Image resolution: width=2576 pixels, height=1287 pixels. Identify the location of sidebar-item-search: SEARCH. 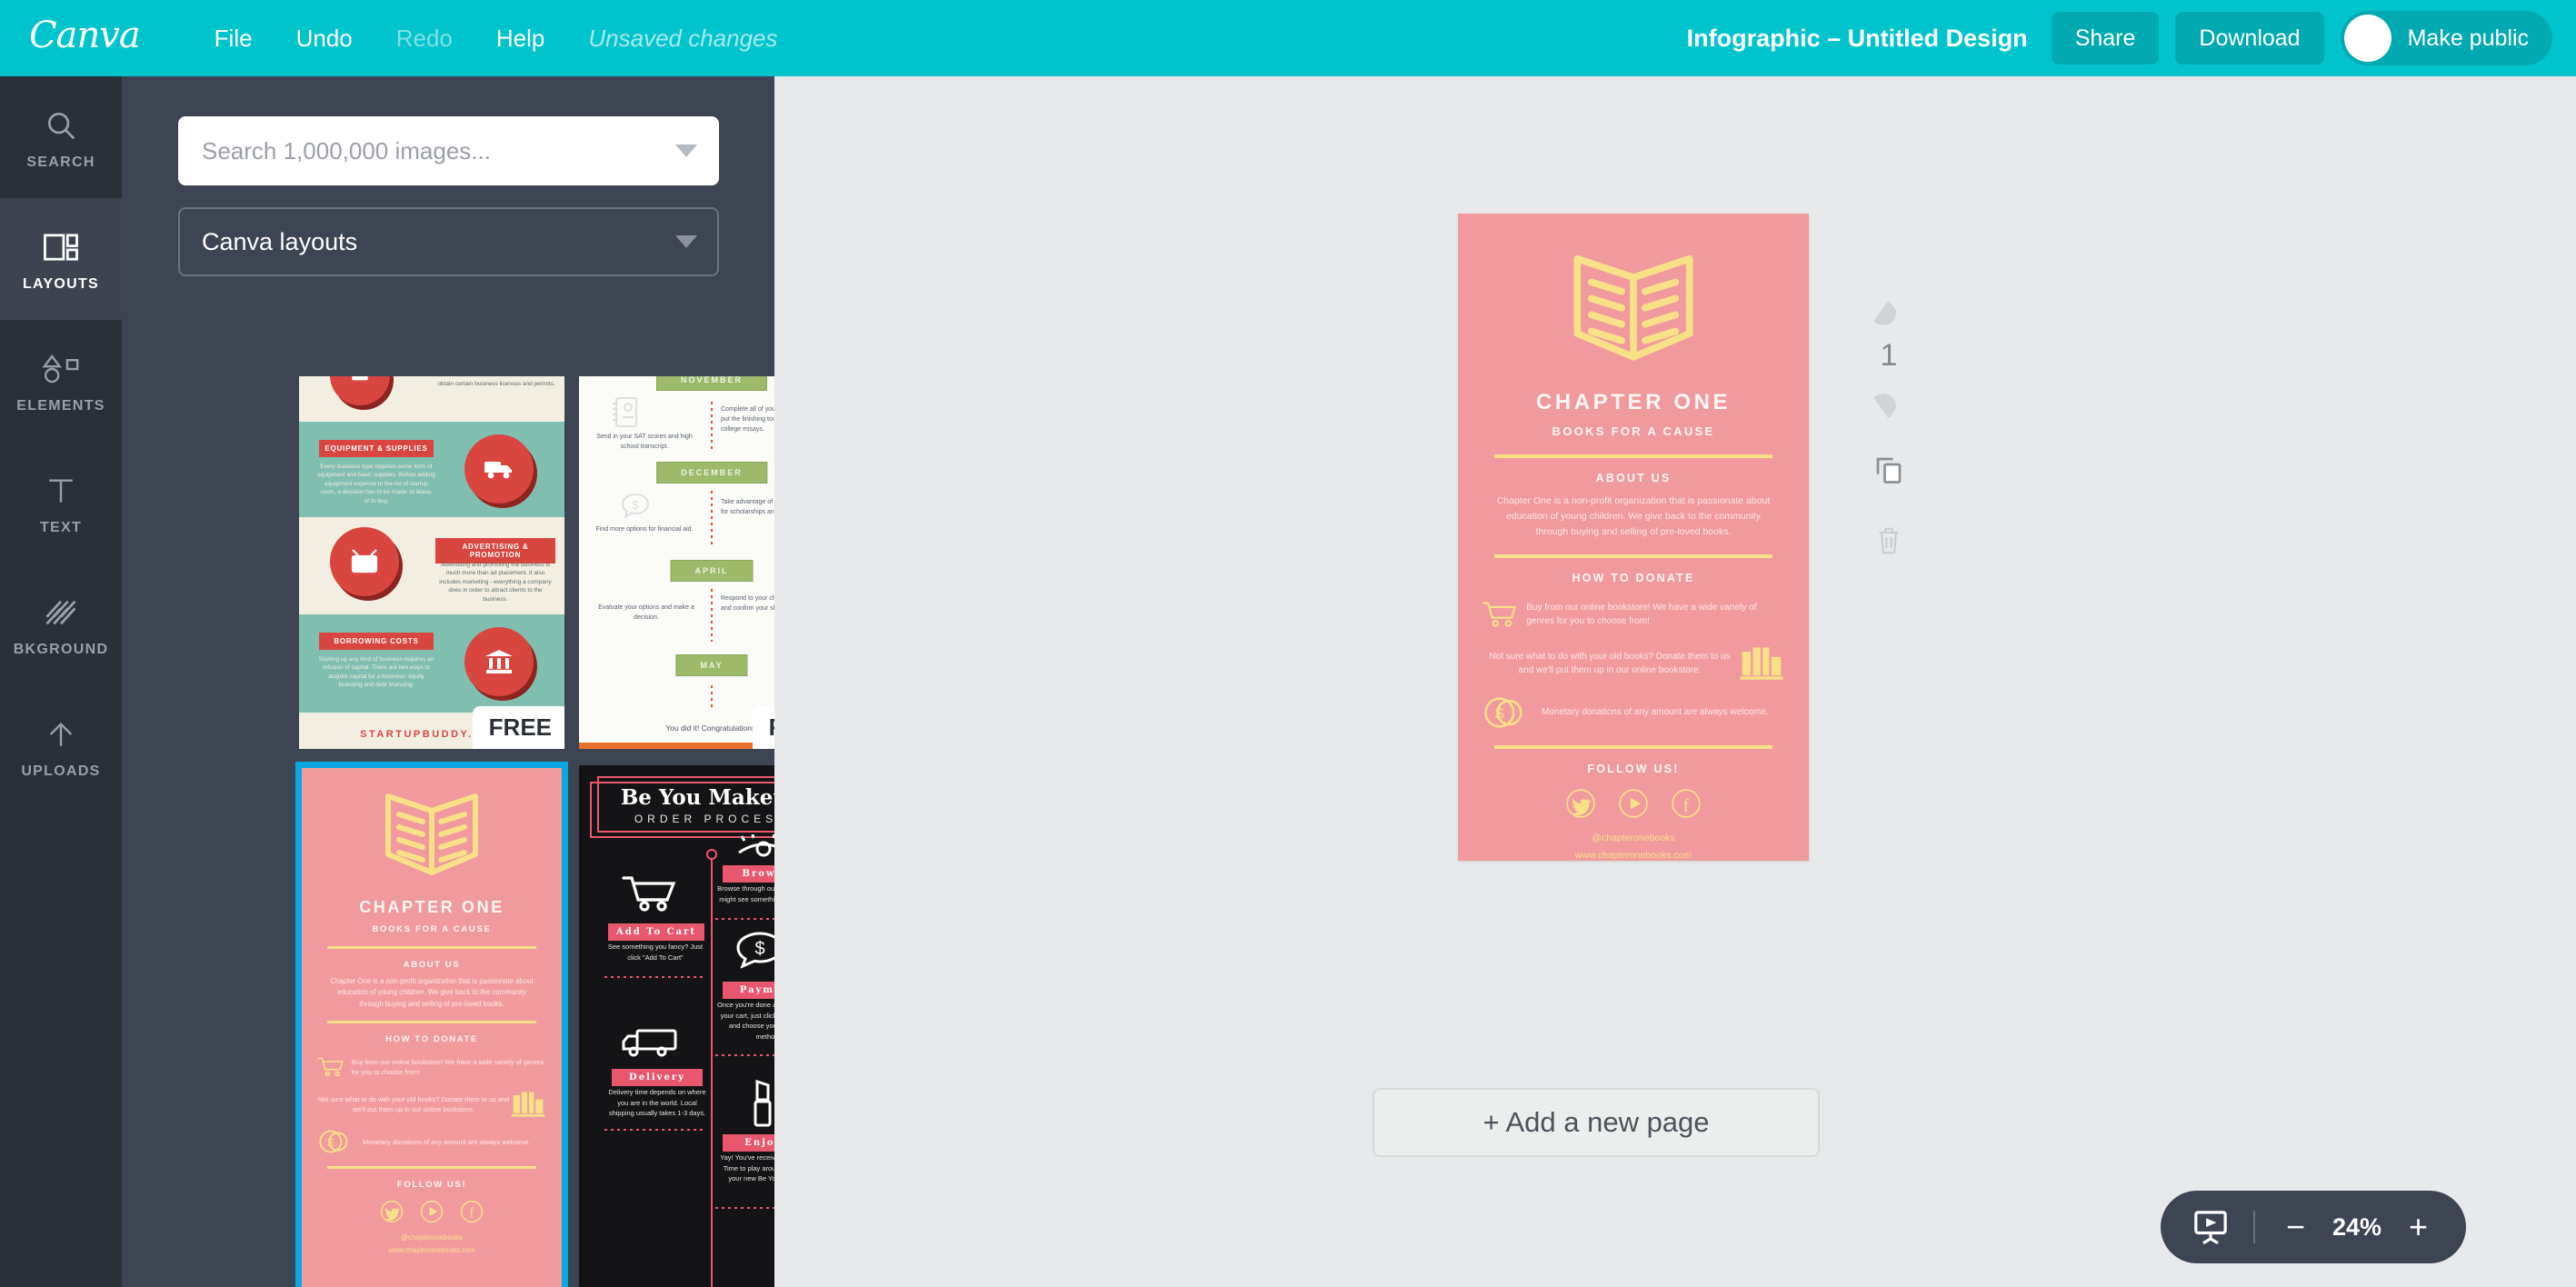
(61, 137).